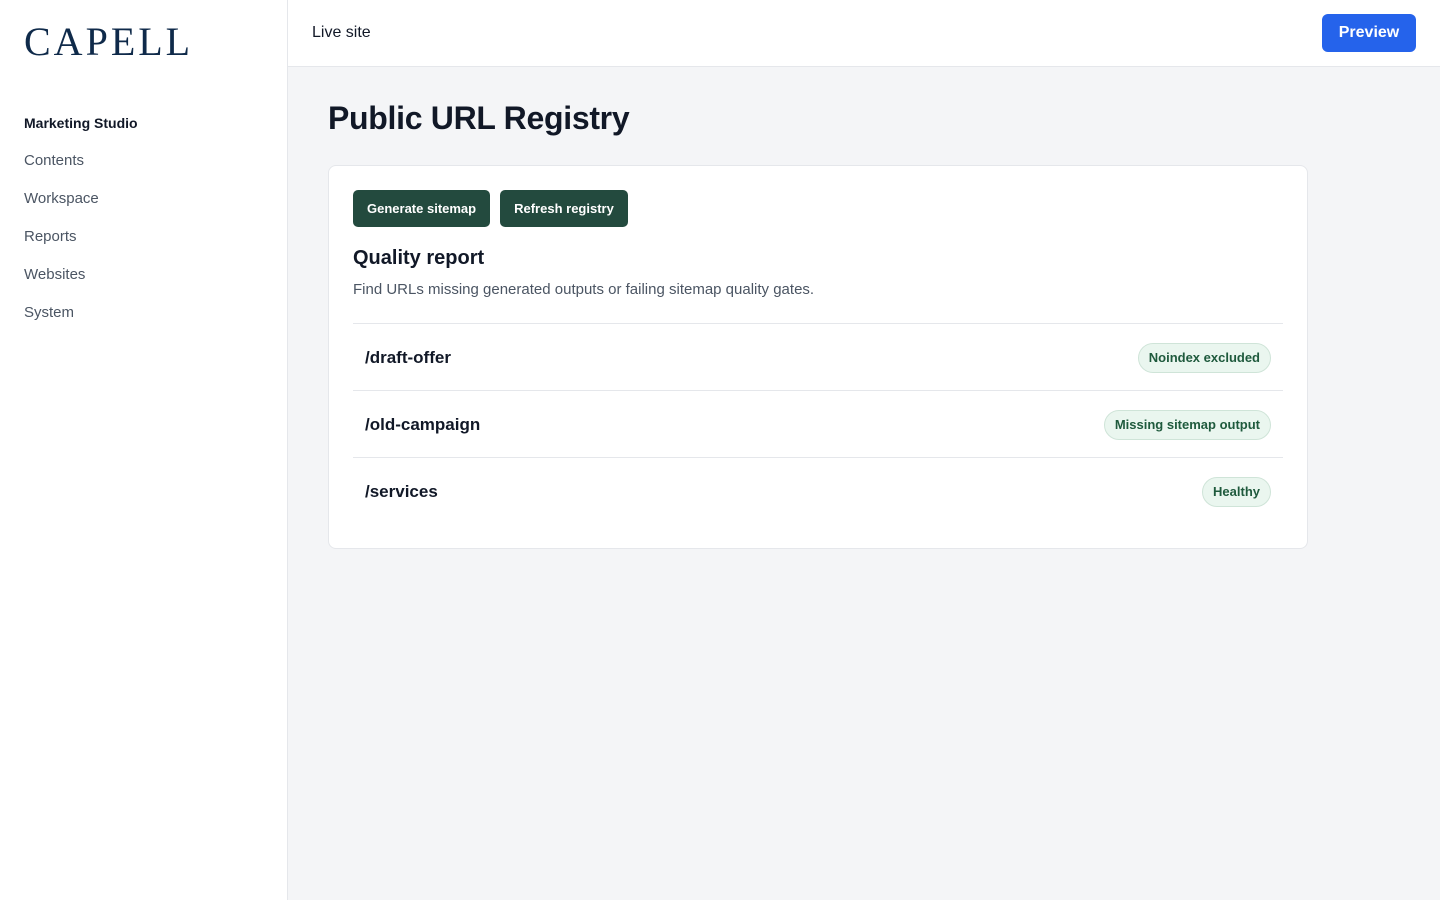 The height and width of the screenshot is (900, 1440). Describe the element at coordinates (108, 41) in the screenshot. I see `brand-logo: CAPELL` at that location.